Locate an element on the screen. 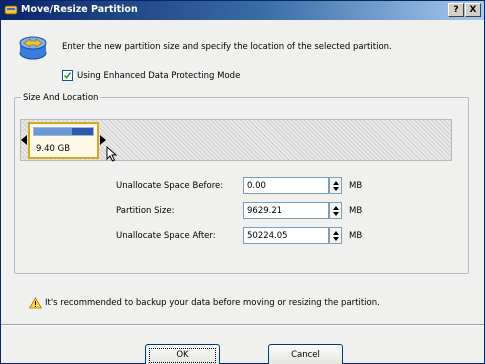 The width and height of the screenshot is (485, 364). after-unit: MB is located at coordinates (356, 236).